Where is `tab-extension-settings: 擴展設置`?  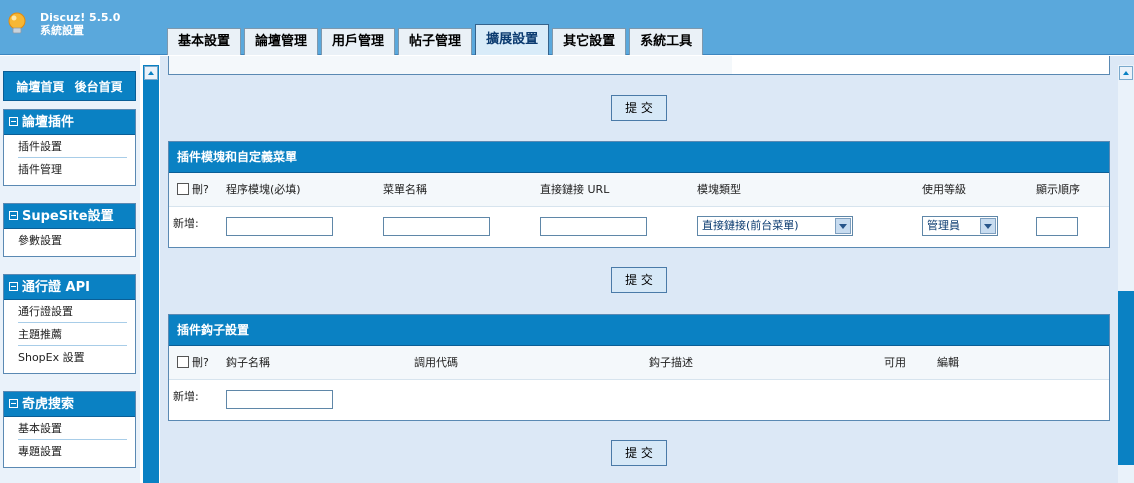 tab-extension-settings: 擴展設置 is located at coordinates (512, 39).